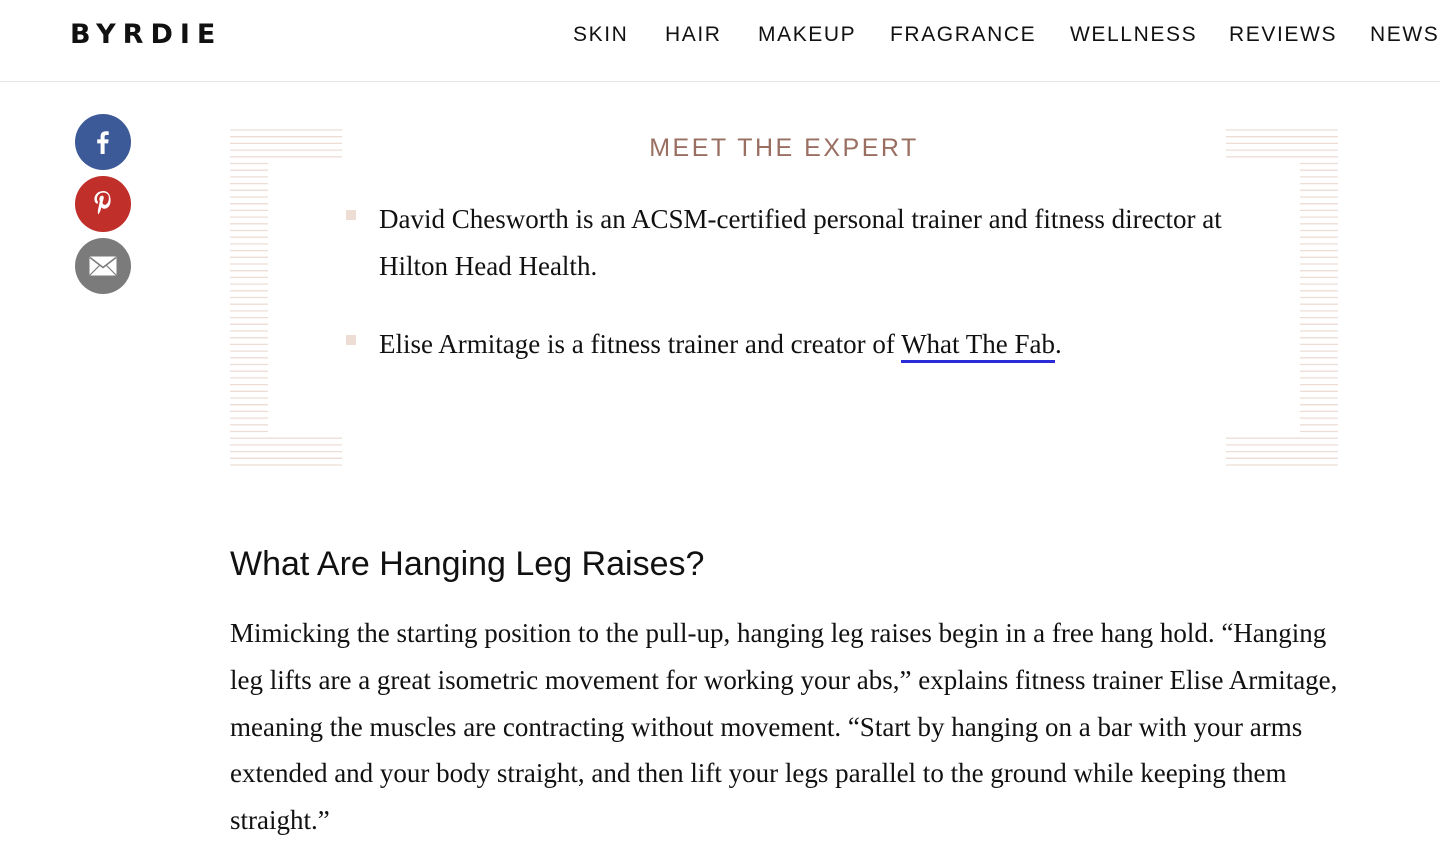 This screenshot has height=868, width=1440. I want to click on nav-hair: HAIR, so click(693, 35).